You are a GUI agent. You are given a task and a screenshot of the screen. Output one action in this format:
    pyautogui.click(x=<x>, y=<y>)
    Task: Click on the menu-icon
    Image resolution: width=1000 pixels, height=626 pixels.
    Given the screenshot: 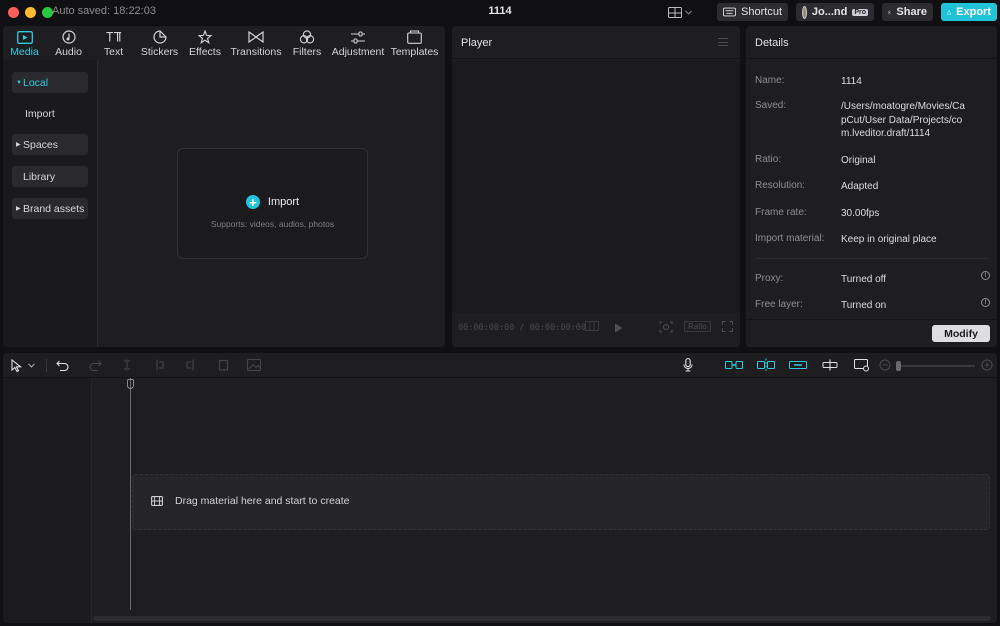 What is the action you would take?
    pyautogui.click(x=723, y=42)
    